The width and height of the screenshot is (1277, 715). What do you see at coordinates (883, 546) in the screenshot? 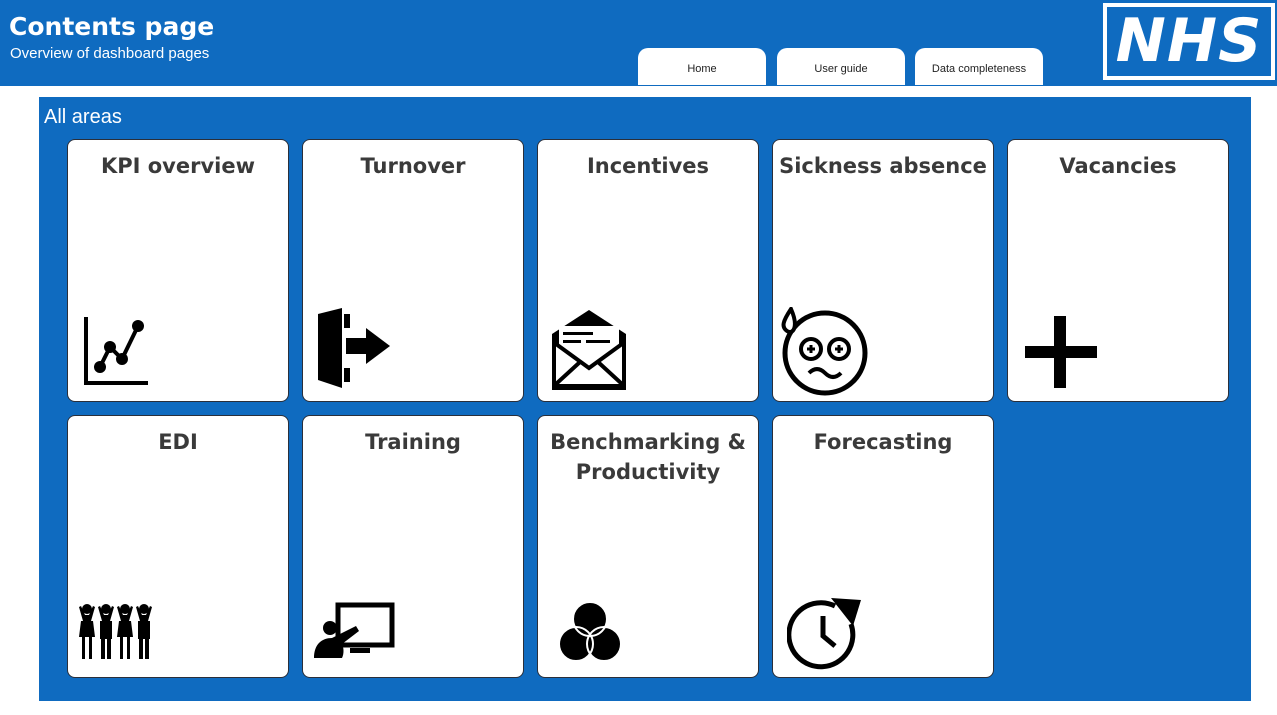
I see `forecasting-tile: Forecasting` at bounding box center [883, 546].